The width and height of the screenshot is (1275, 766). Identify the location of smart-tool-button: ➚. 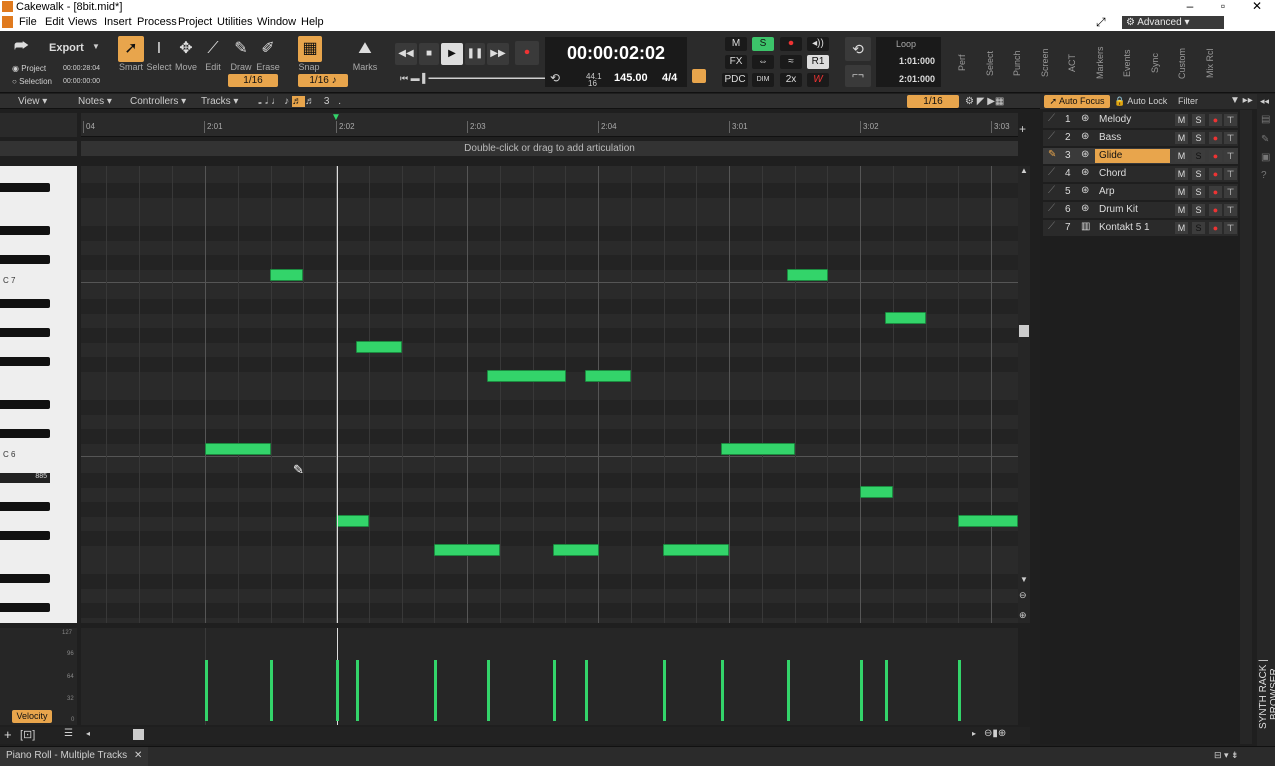
(131, 49).